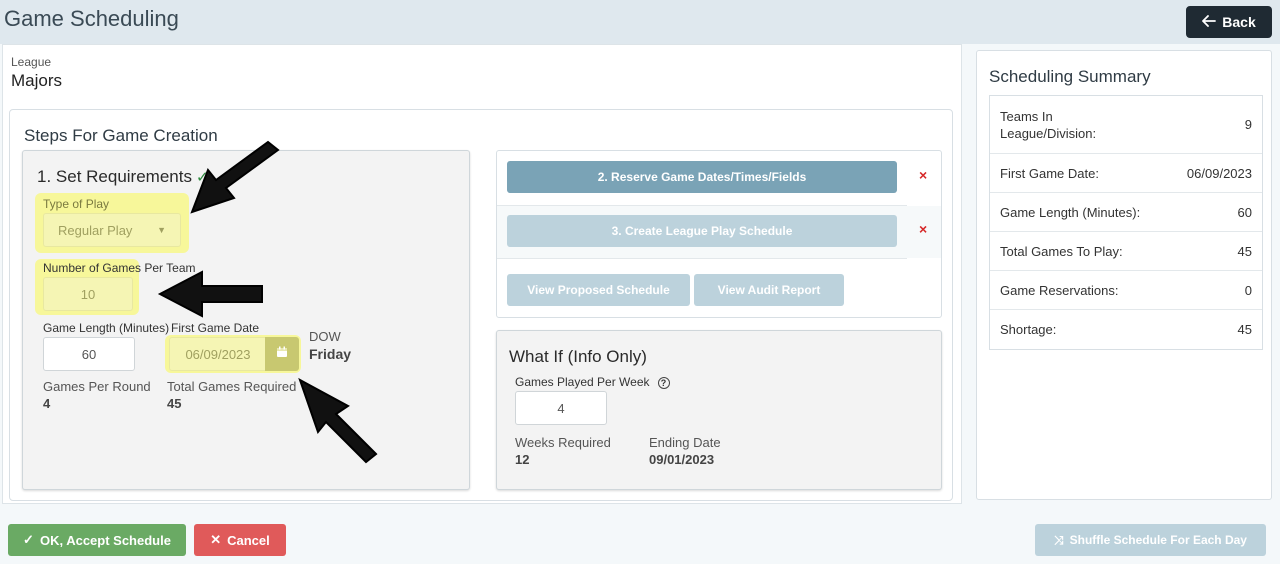 This screenshot has height=564, width=1280. I want to click on summary-row-label: Shortage:, so click(1028, 329).